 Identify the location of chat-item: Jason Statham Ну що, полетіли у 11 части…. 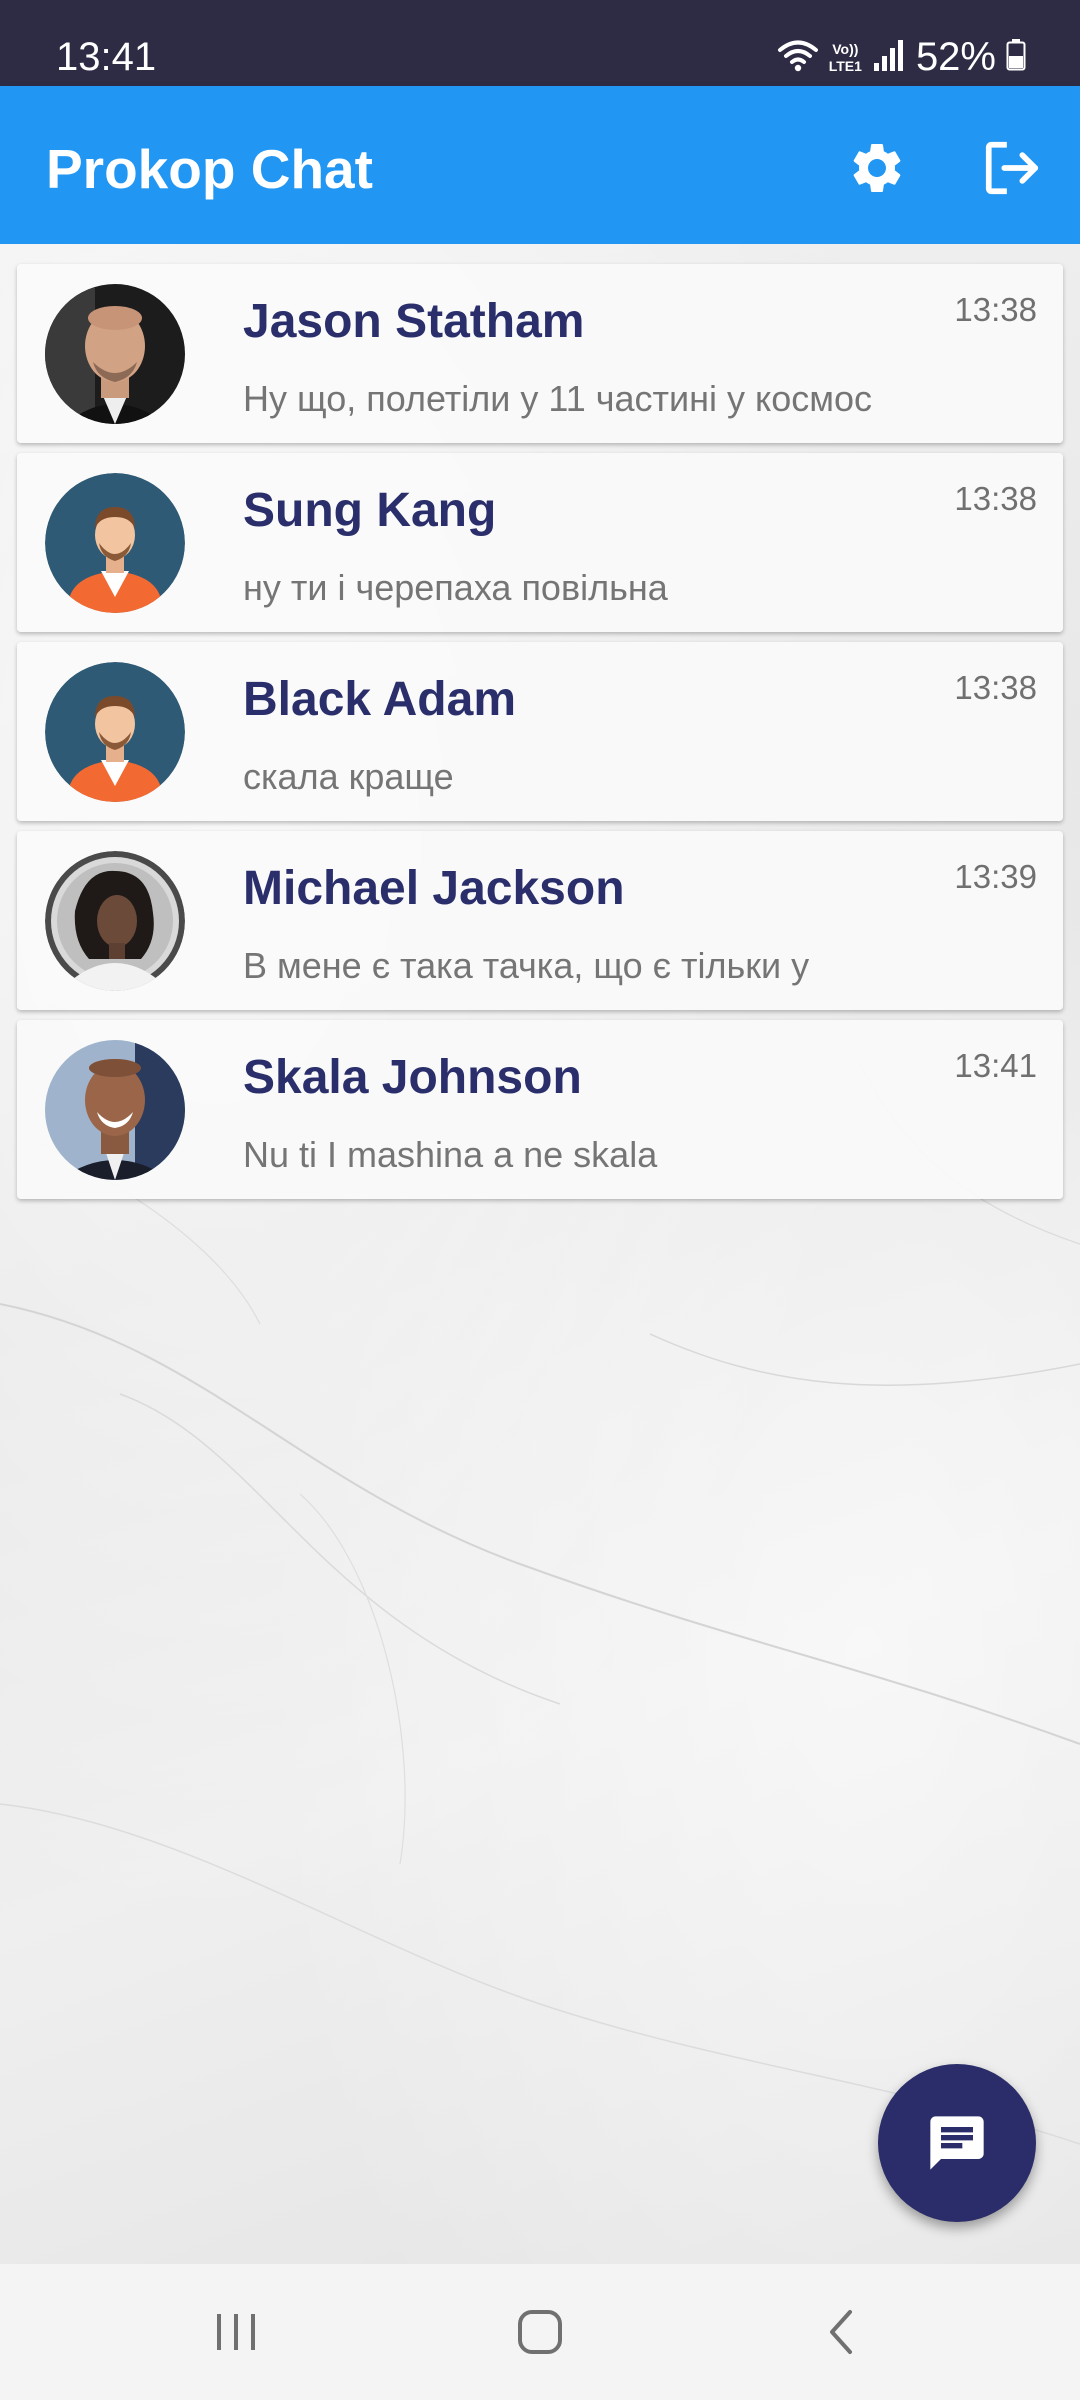
(540, 353).